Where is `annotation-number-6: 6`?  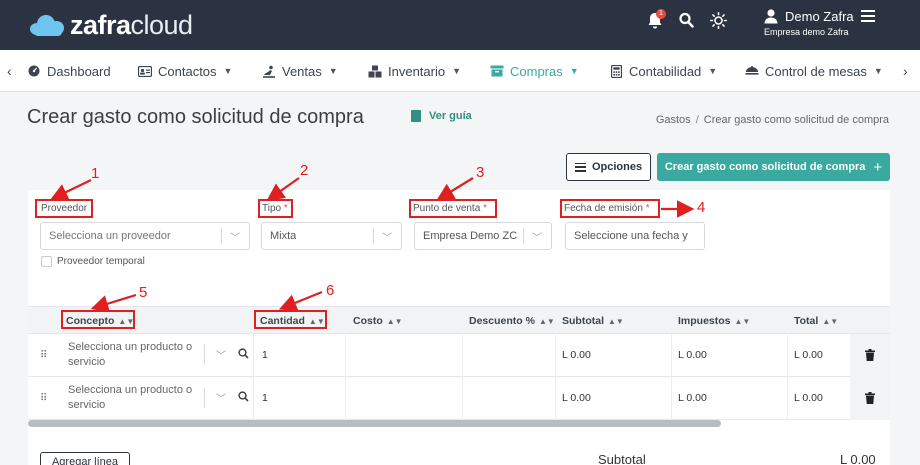 annotation-number-6: 6 is located at coordinates (330, 290).